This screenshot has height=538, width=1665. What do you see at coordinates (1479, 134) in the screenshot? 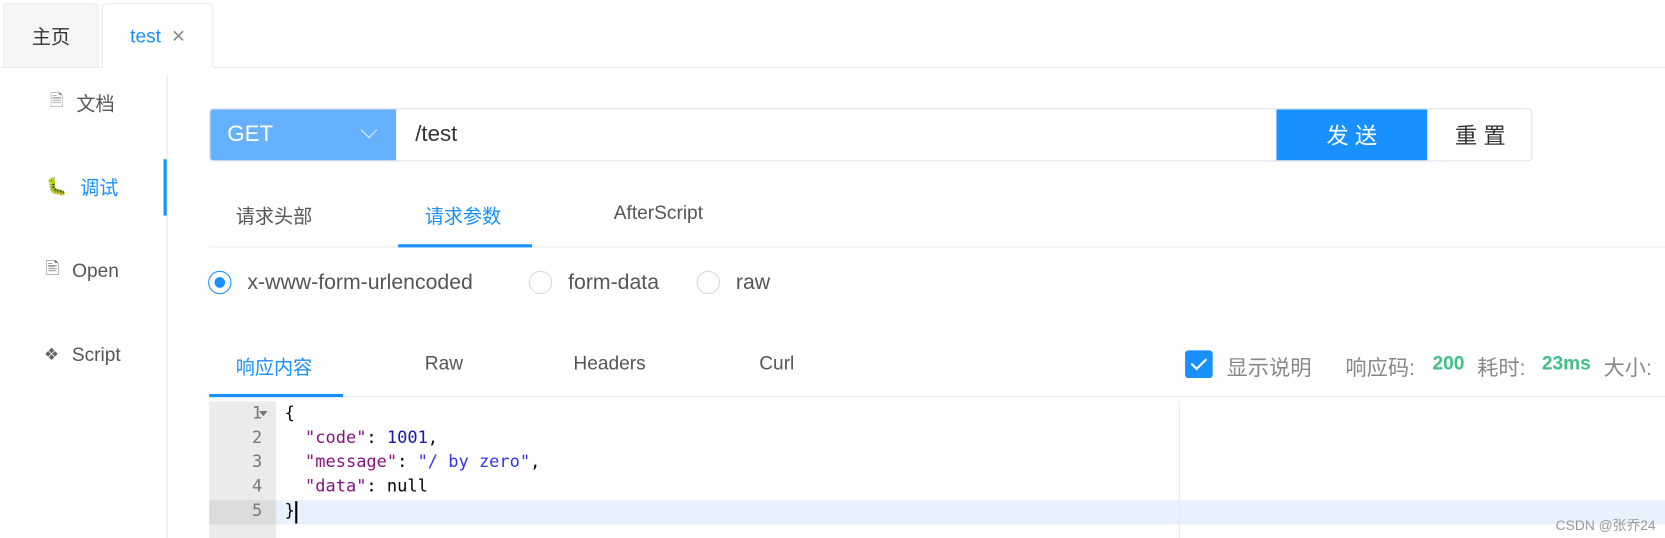
I see `reset-button: 重 置` at bounding box center [1479, 134].